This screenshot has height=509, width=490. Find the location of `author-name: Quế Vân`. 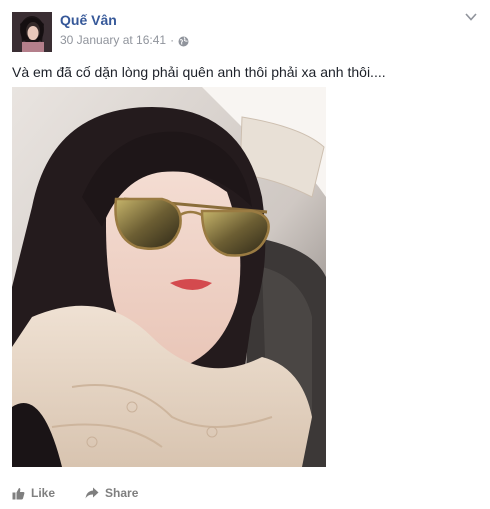

author-name: Quế Vân is located at coordinates (88, 20).